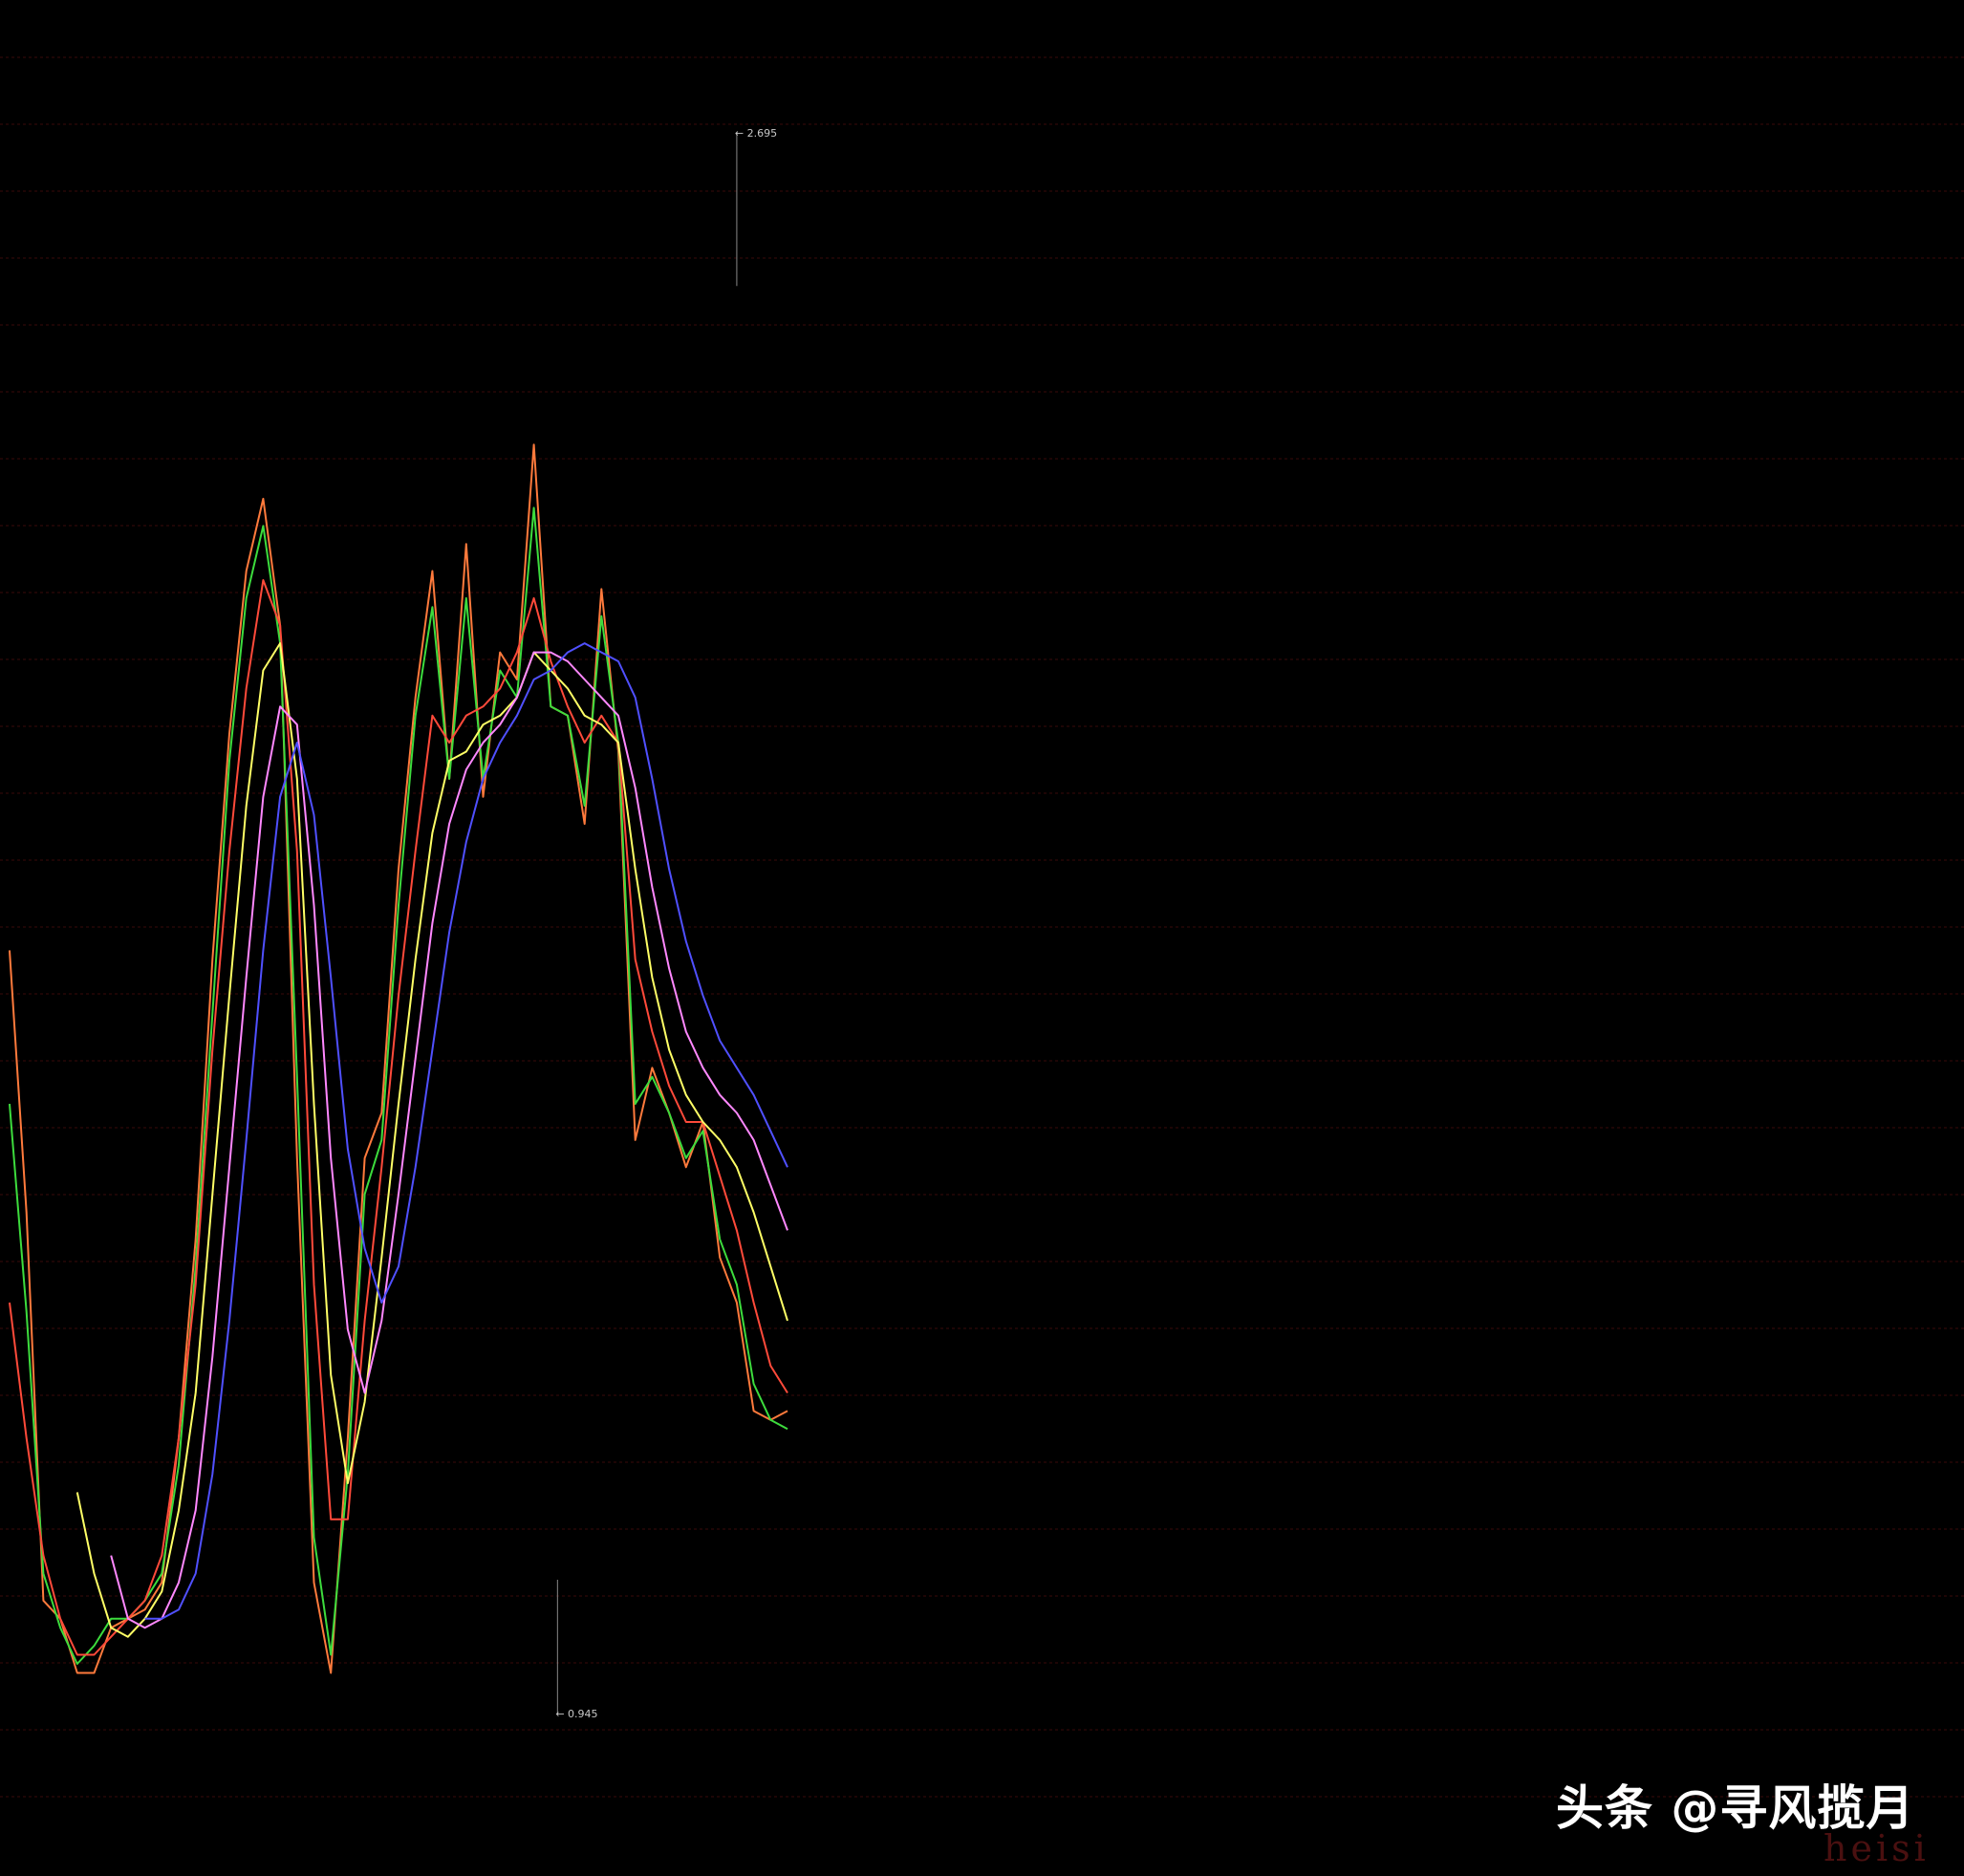  I want to click on low-annotation: ← 0.945, so click(576, 1714).